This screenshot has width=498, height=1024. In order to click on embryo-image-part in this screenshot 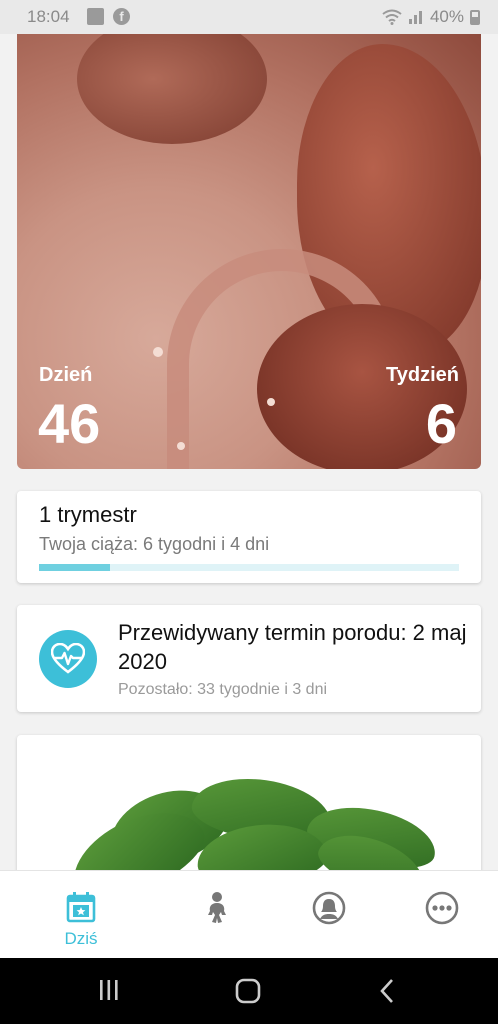, I will do `click(172, 89)`.